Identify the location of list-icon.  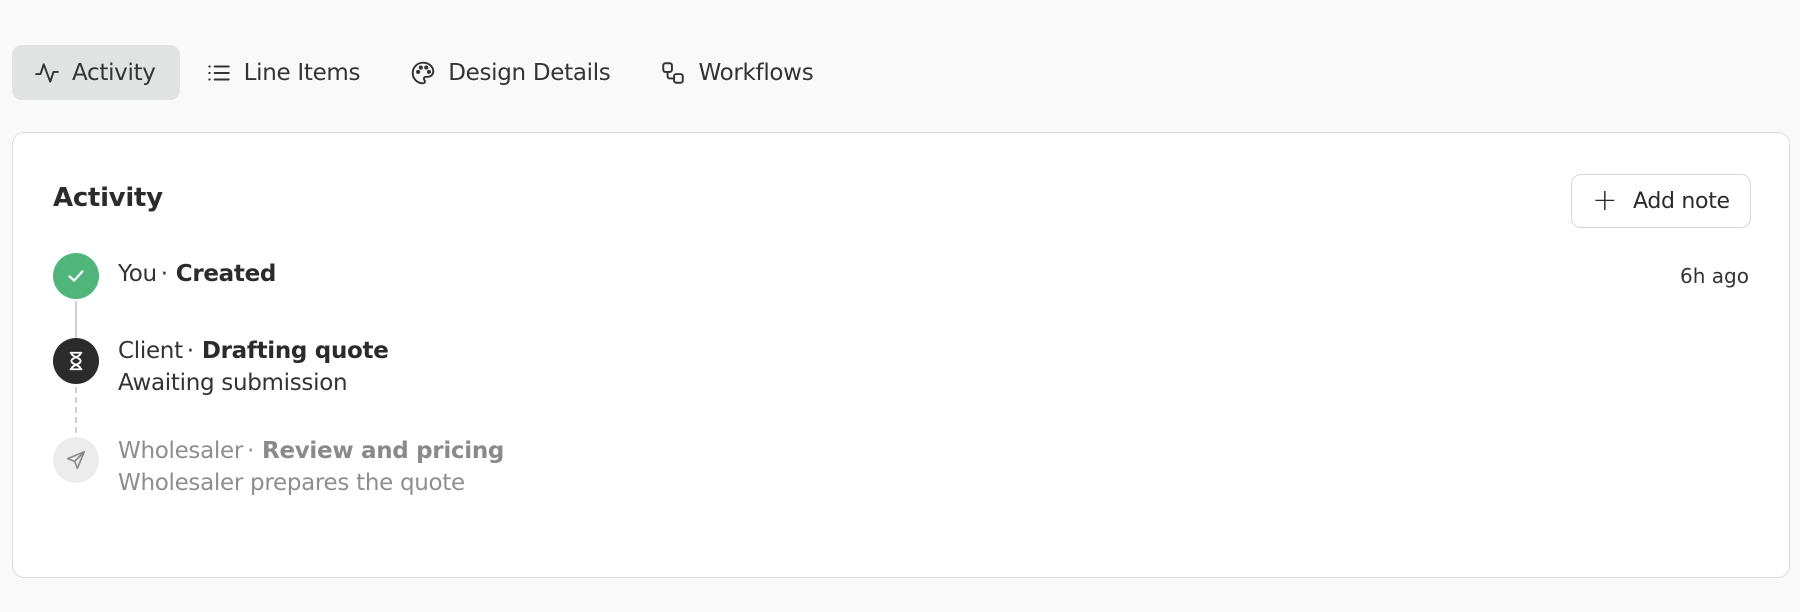
(219, 73).